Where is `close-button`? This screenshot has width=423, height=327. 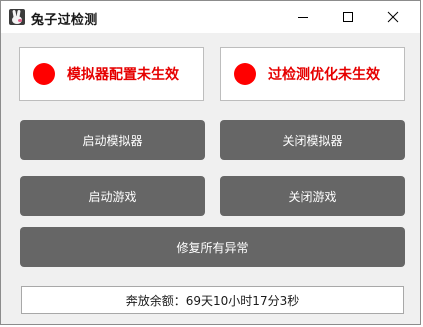 close-button is located at coordinates (393, 17).